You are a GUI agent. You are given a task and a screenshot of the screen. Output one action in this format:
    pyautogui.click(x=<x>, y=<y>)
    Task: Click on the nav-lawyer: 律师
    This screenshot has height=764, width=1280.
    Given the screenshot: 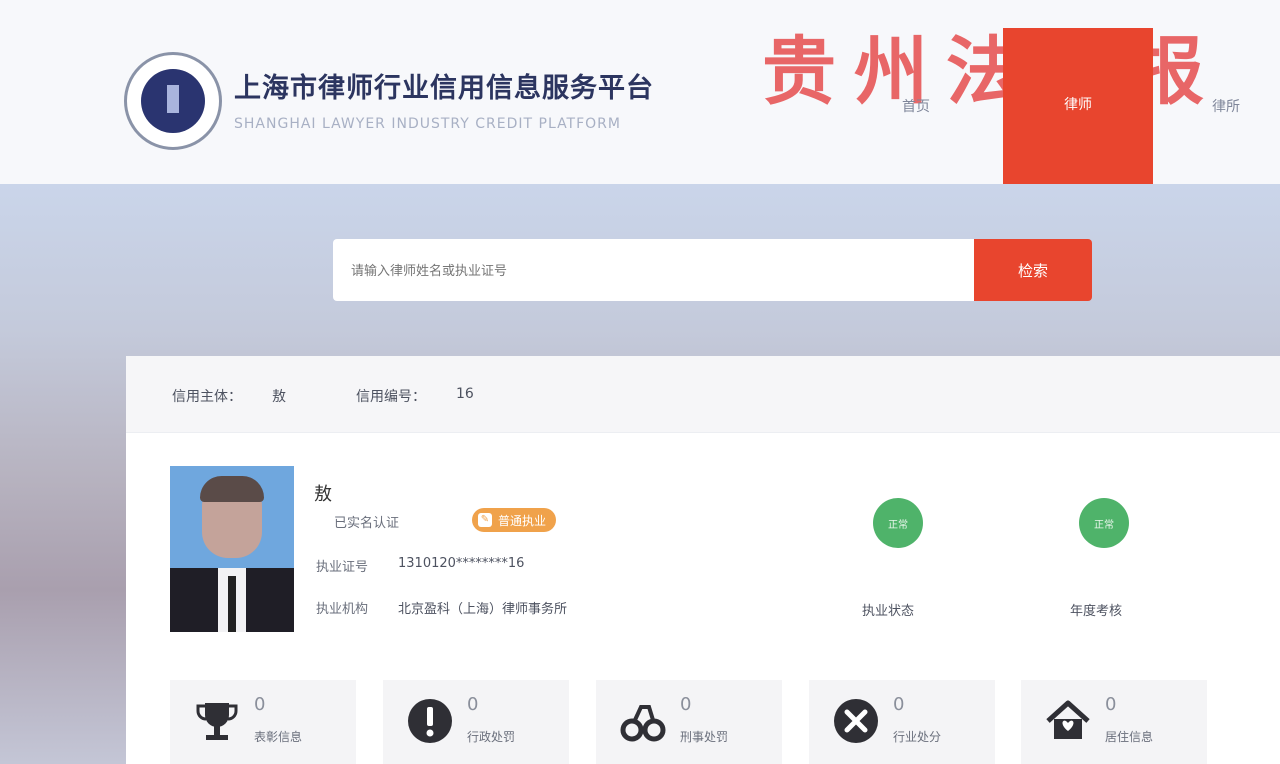 What is the action you would take?
    pyautogui.click(x=1078, y=106)
    